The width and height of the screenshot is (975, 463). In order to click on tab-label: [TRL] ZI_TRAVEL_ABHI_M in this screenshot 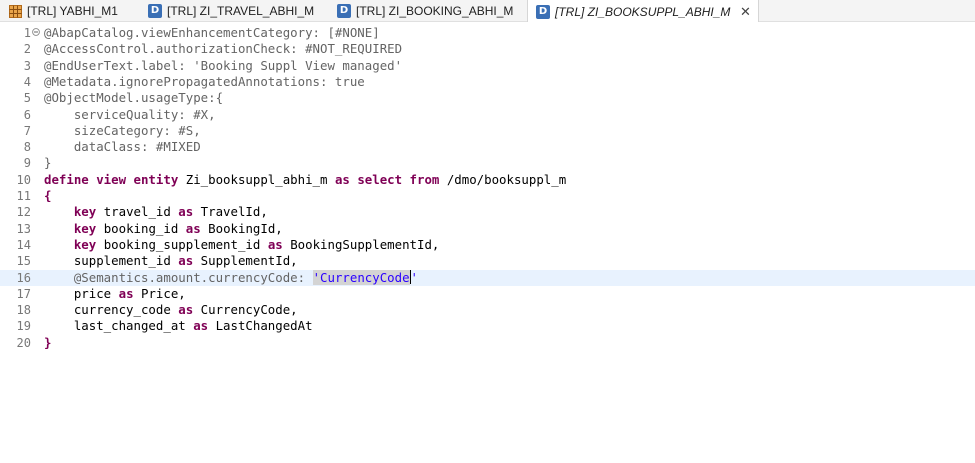, I will do `click(241, 11)`.